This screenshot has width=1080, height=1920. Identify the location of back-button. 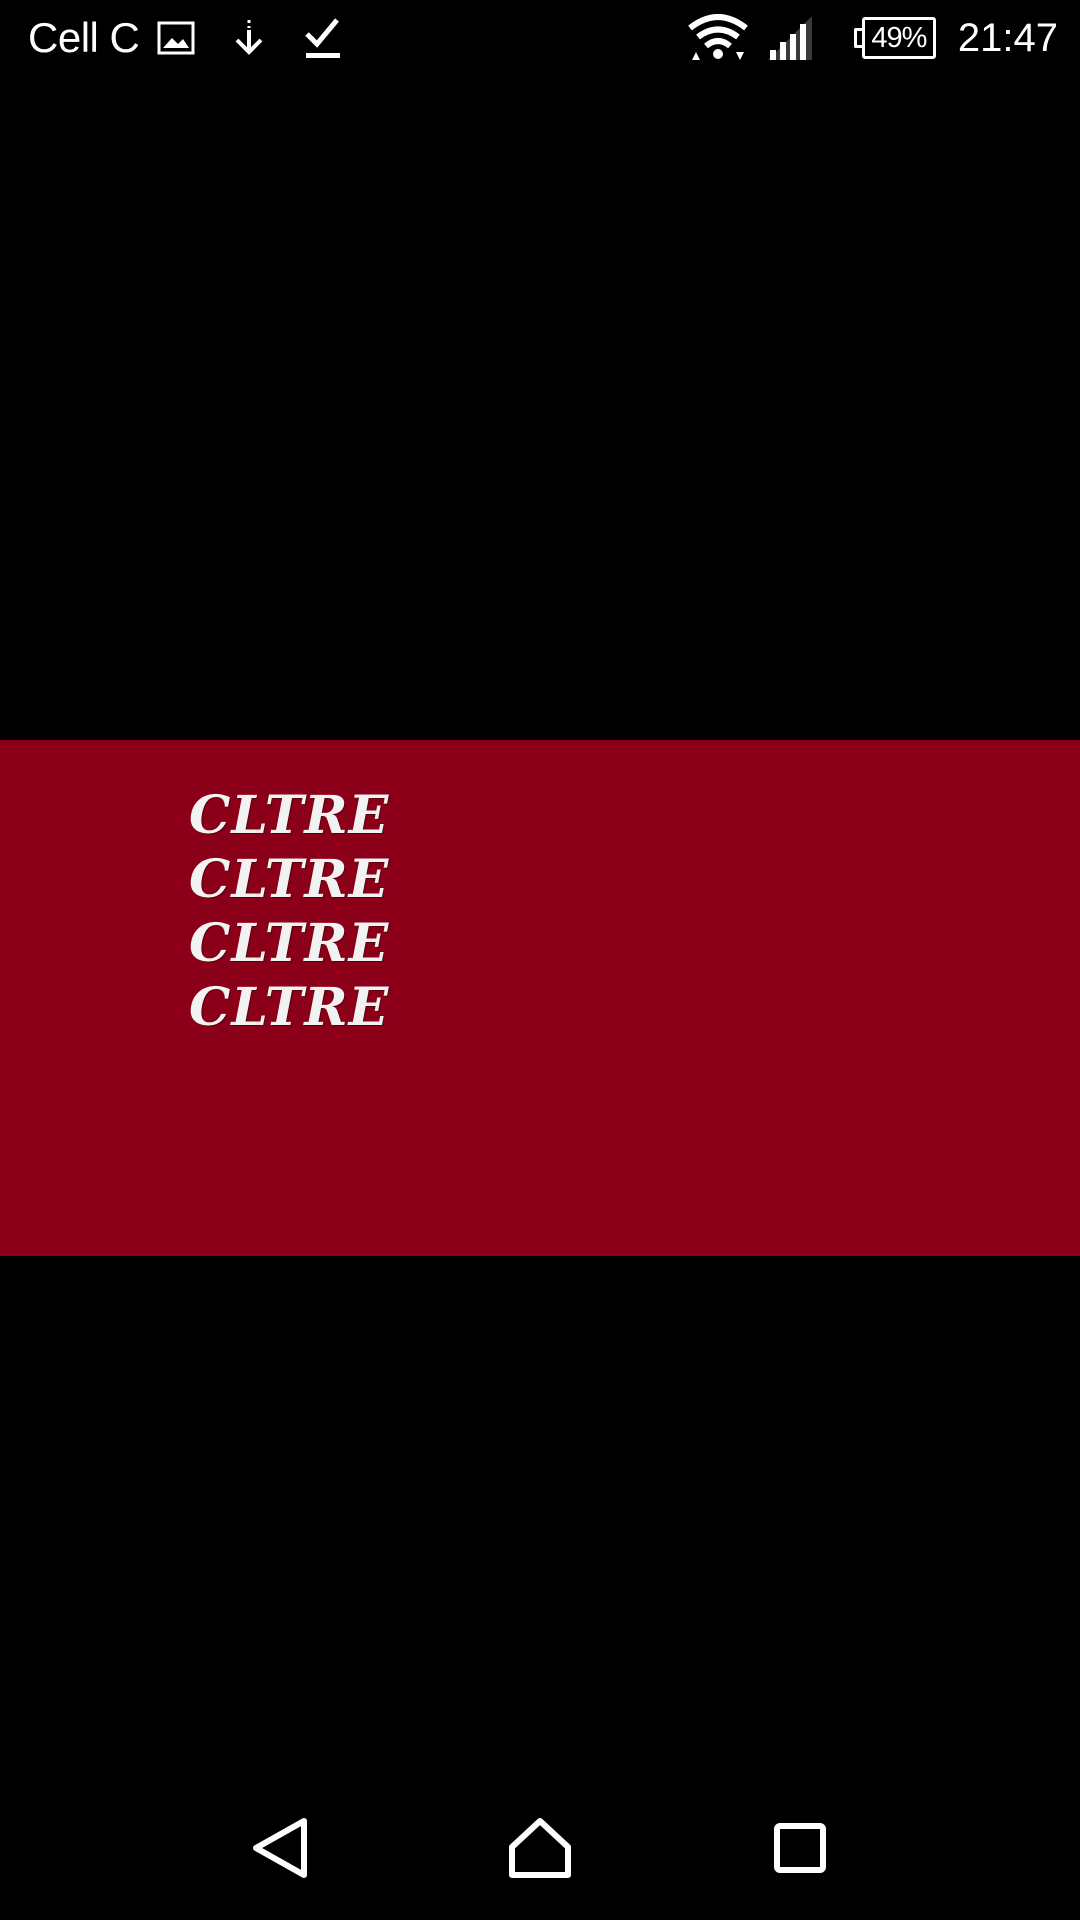
(280, 1848).